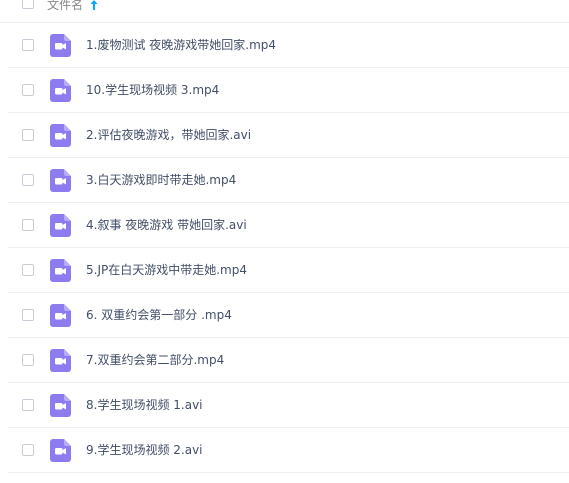  What do you see at coordinates (181, 45) in the screenshot?
I see `file-name: 1.废物测试 夜晚游戏带她回家.mp4` at bounding box center [181, 45].